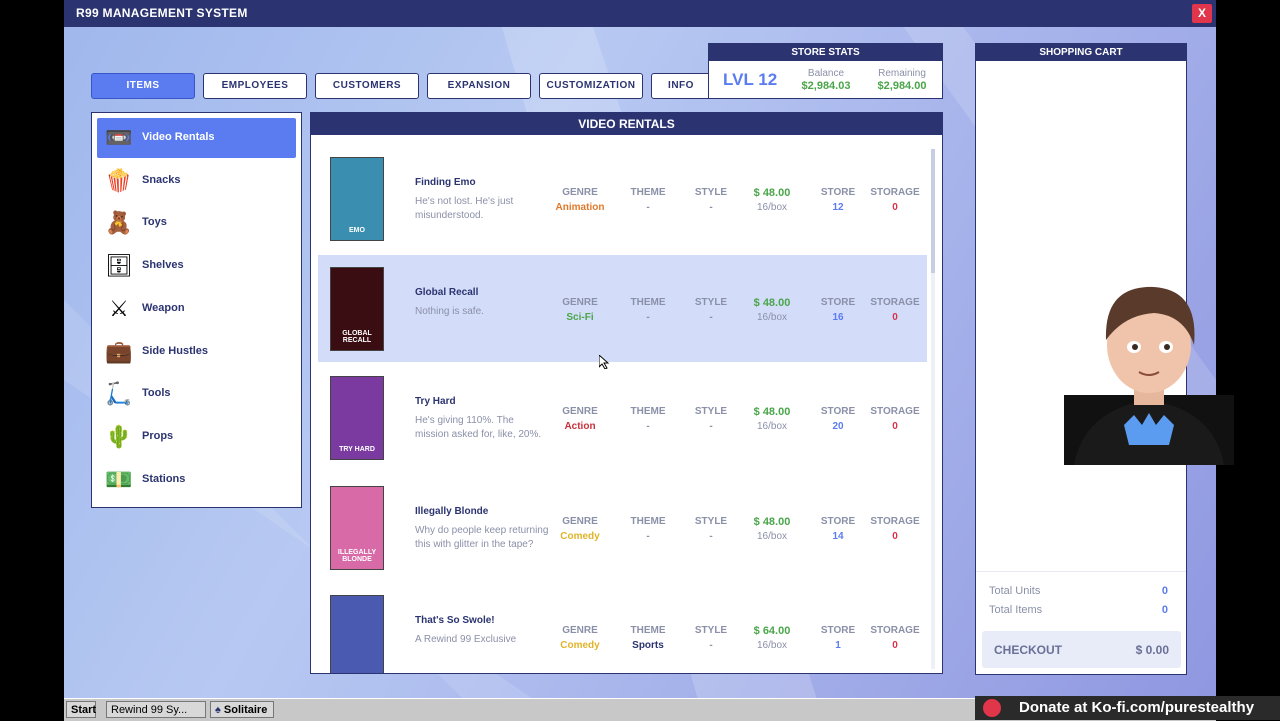 The height and width of the screenshot is (721, 1280). I want to click on total-units-value: 0, so click(1164, 591).